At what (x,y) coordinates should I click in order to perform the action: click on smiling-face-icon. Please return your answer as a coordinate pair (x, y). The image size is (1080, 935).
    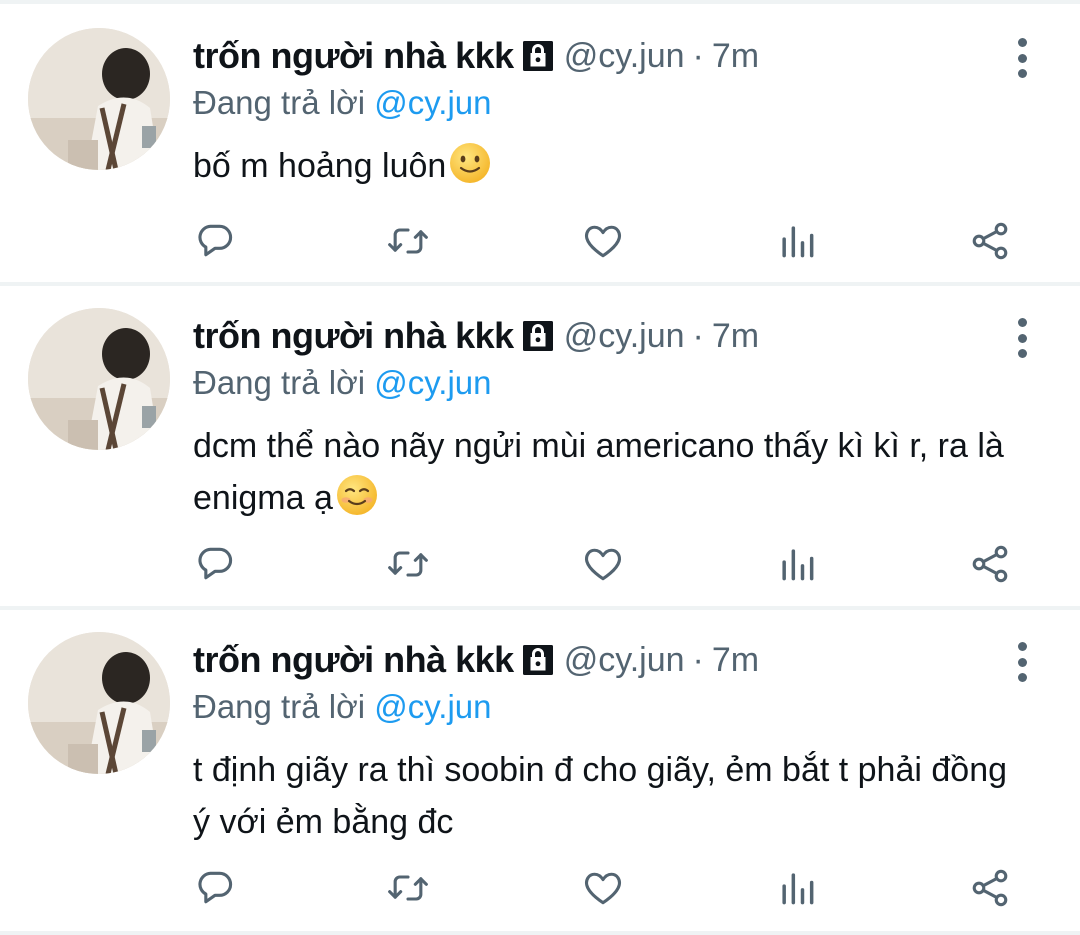
    Looking at the image, I should click on (357, 495).